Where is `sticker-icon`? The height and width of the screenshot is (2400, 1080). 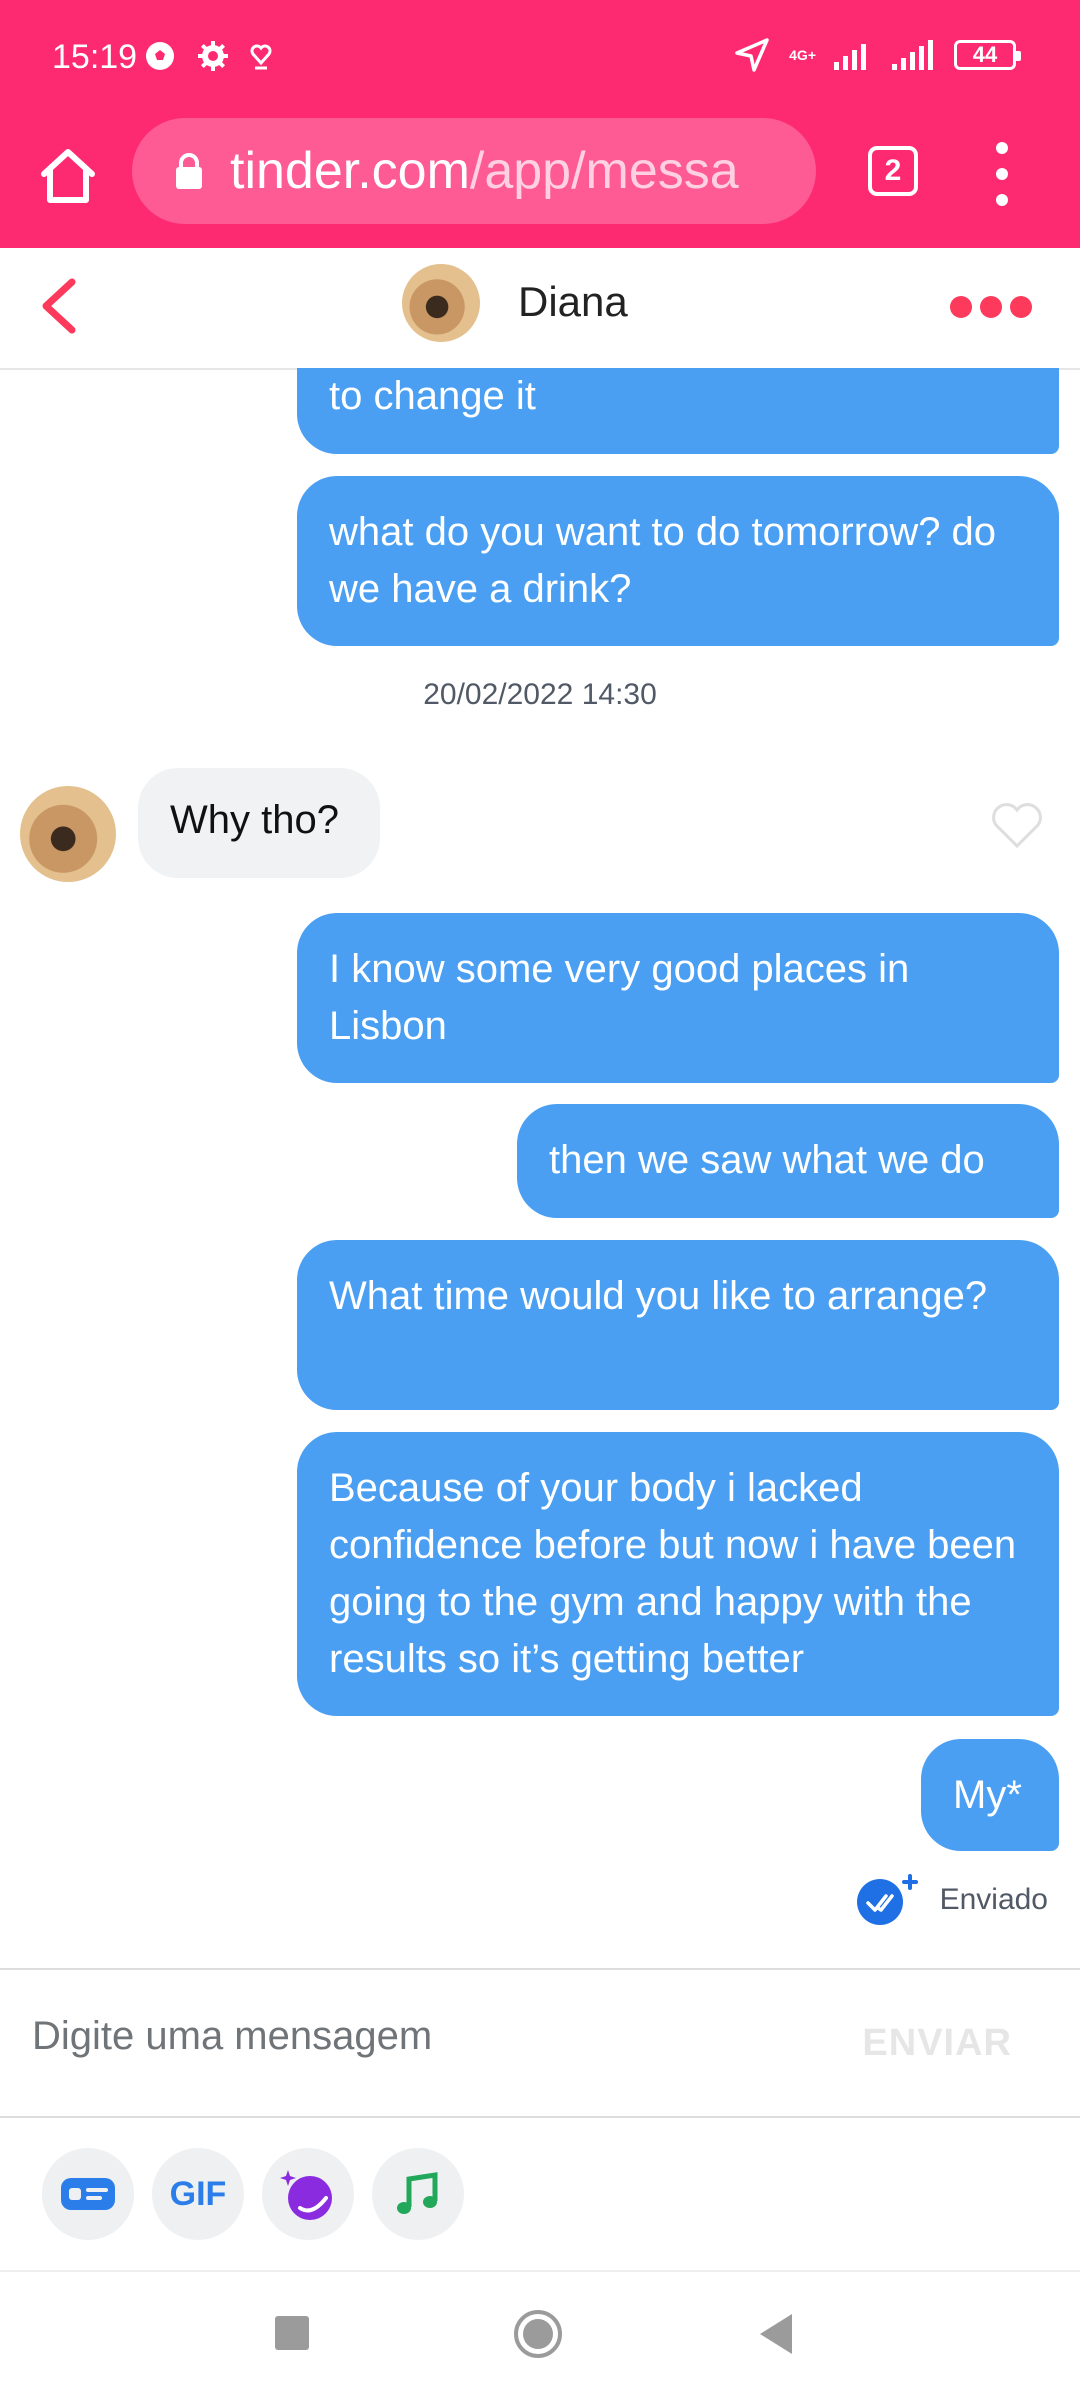
sticker-icon is located at coordinates (306, 2195).